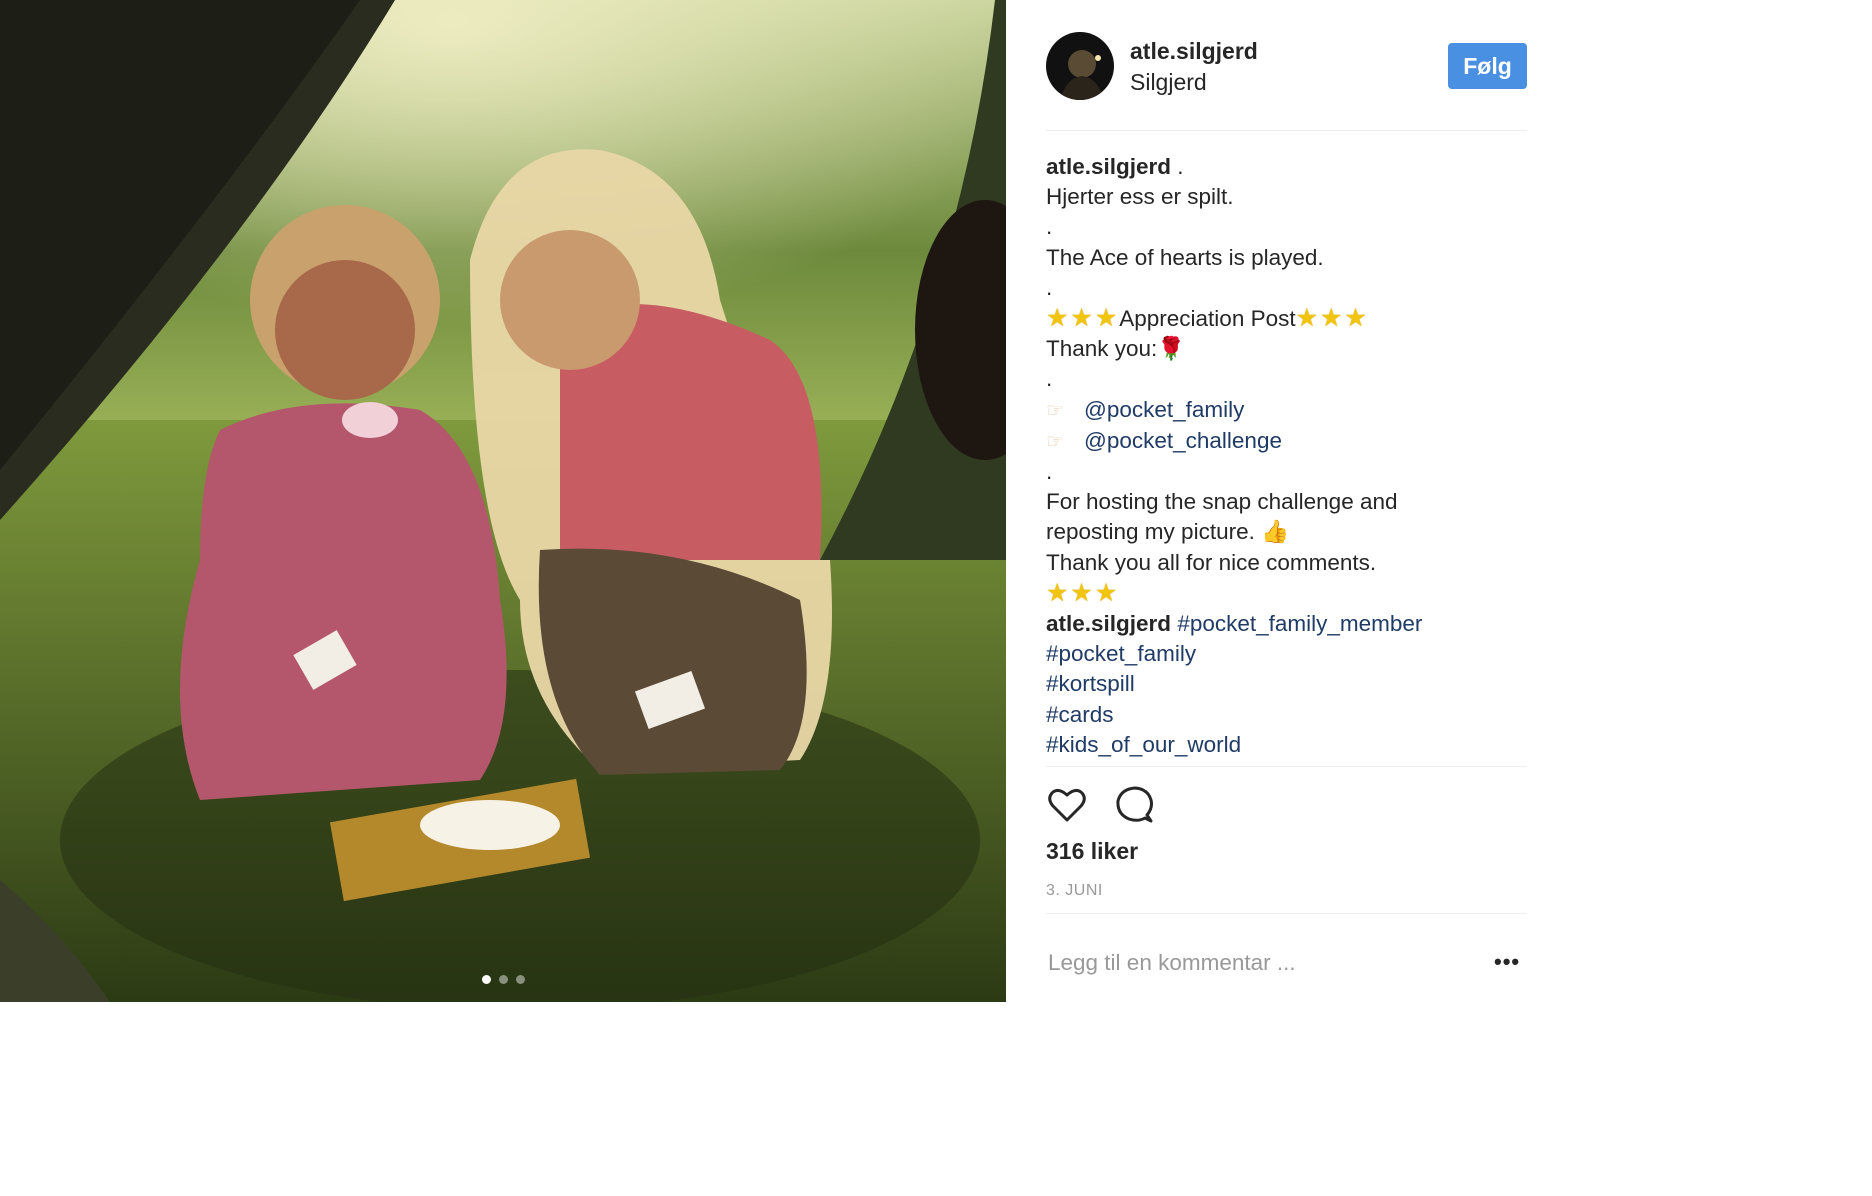  What do you see at coordinates (1102, 349) in the screenshot?
I see `thank-you-text: Thank you:` at bounding box center [1102, 349].